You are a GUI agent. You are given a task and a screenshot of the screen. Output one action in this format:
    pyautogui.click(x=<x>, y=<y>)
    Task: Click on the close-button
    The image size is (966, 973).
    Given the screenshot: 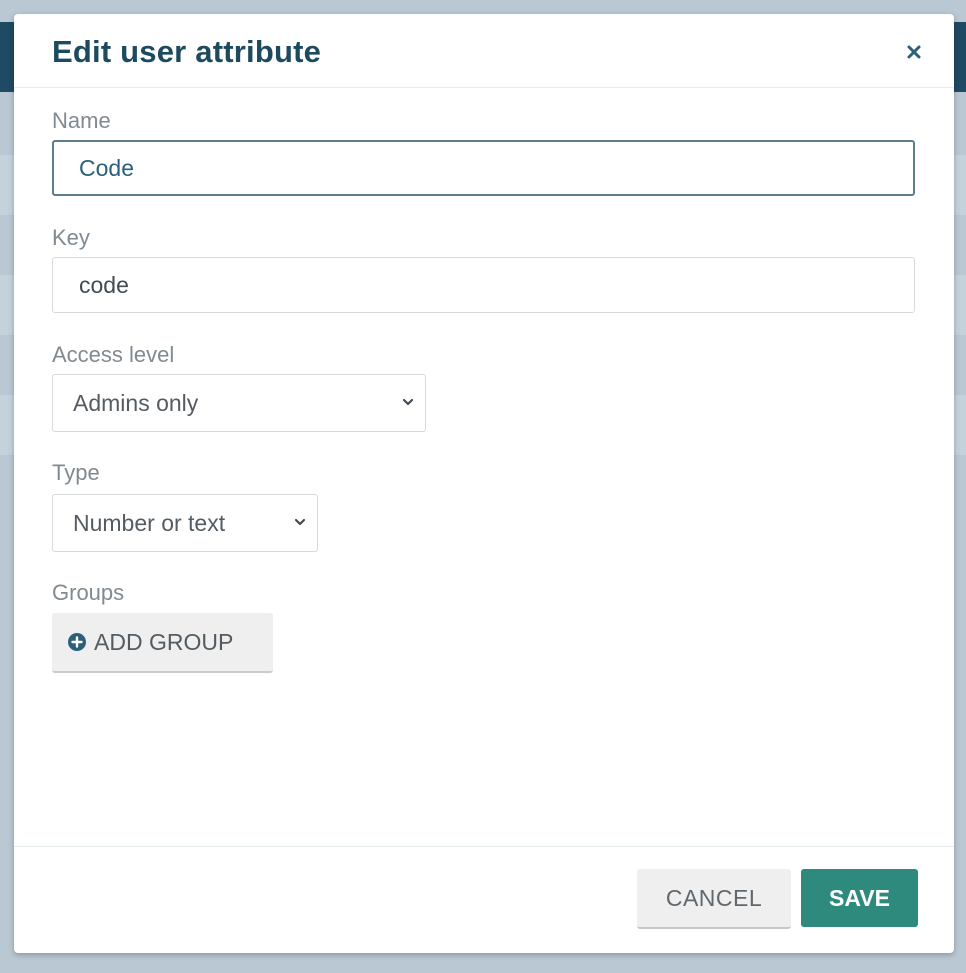 What is the action you would take?
    pyautogui.click(x=914, y=52)
    